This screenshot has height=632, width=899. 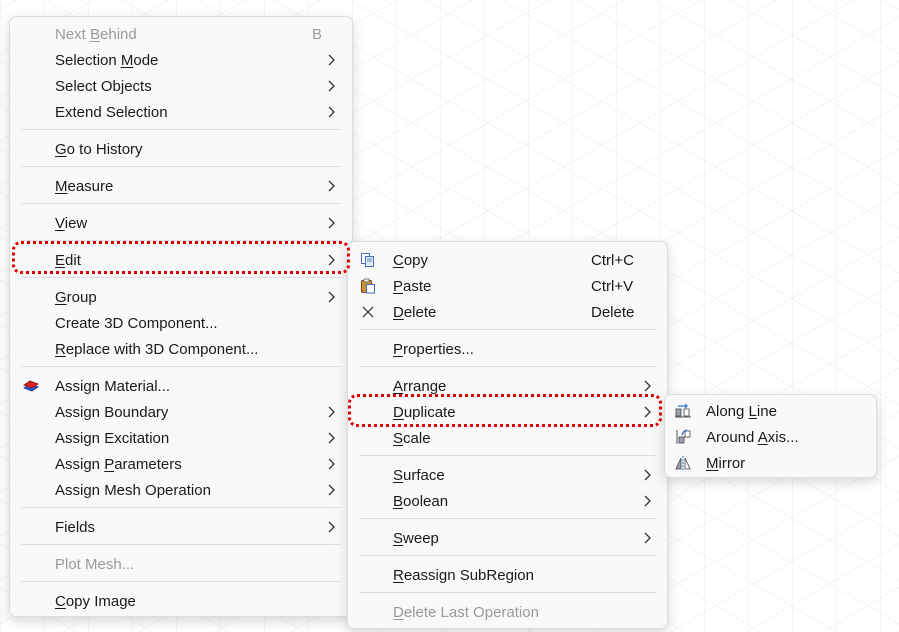 What do you see at coordinates (181, 260) in the screenshot?
I see `menu-item-edit: Edit` at bounding box center [181, 260].